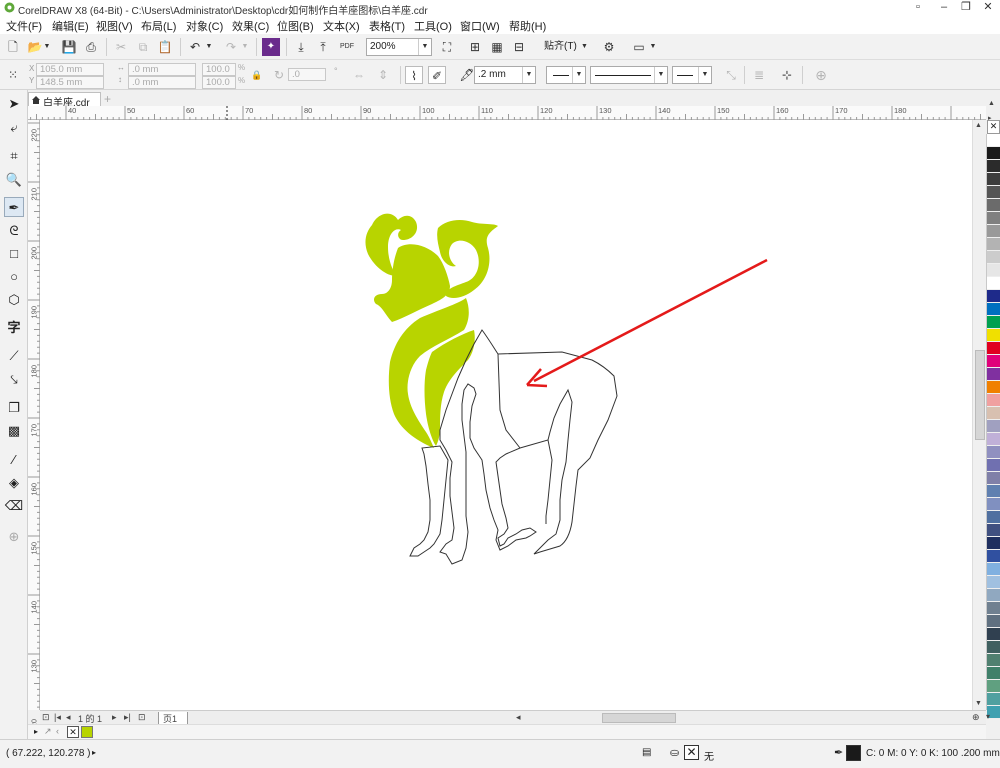  What do you see at coordinates (497, 47) in the screenshot?
I see `show-grid-icon: ▦` at bounding box center [497, 47].